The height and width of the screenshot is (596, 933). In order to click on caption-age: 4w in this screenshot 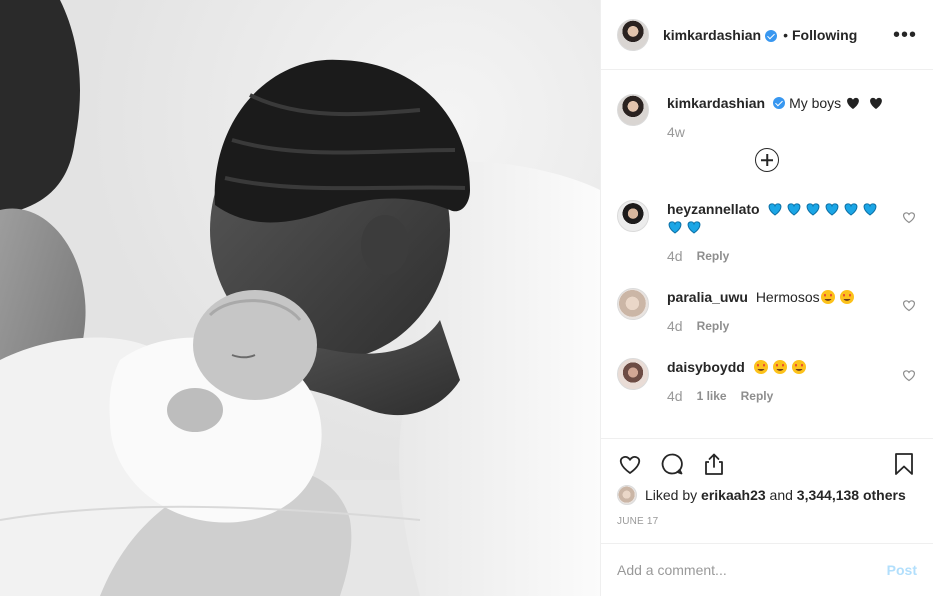, I will do `click(676, 132)`.